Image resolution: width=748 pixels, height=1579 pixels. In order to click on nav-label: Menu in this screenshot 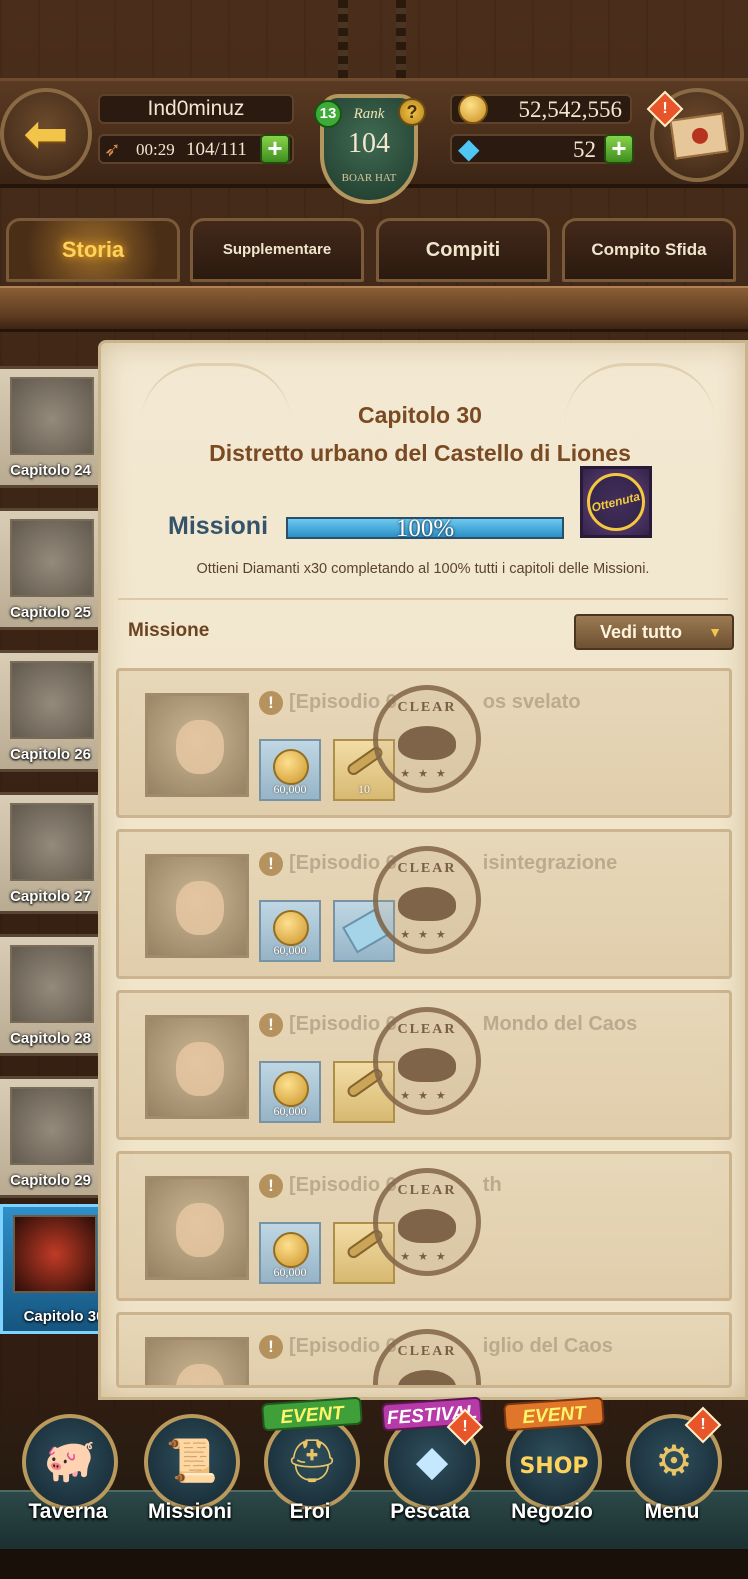, I will do `click(672, 1511)`.